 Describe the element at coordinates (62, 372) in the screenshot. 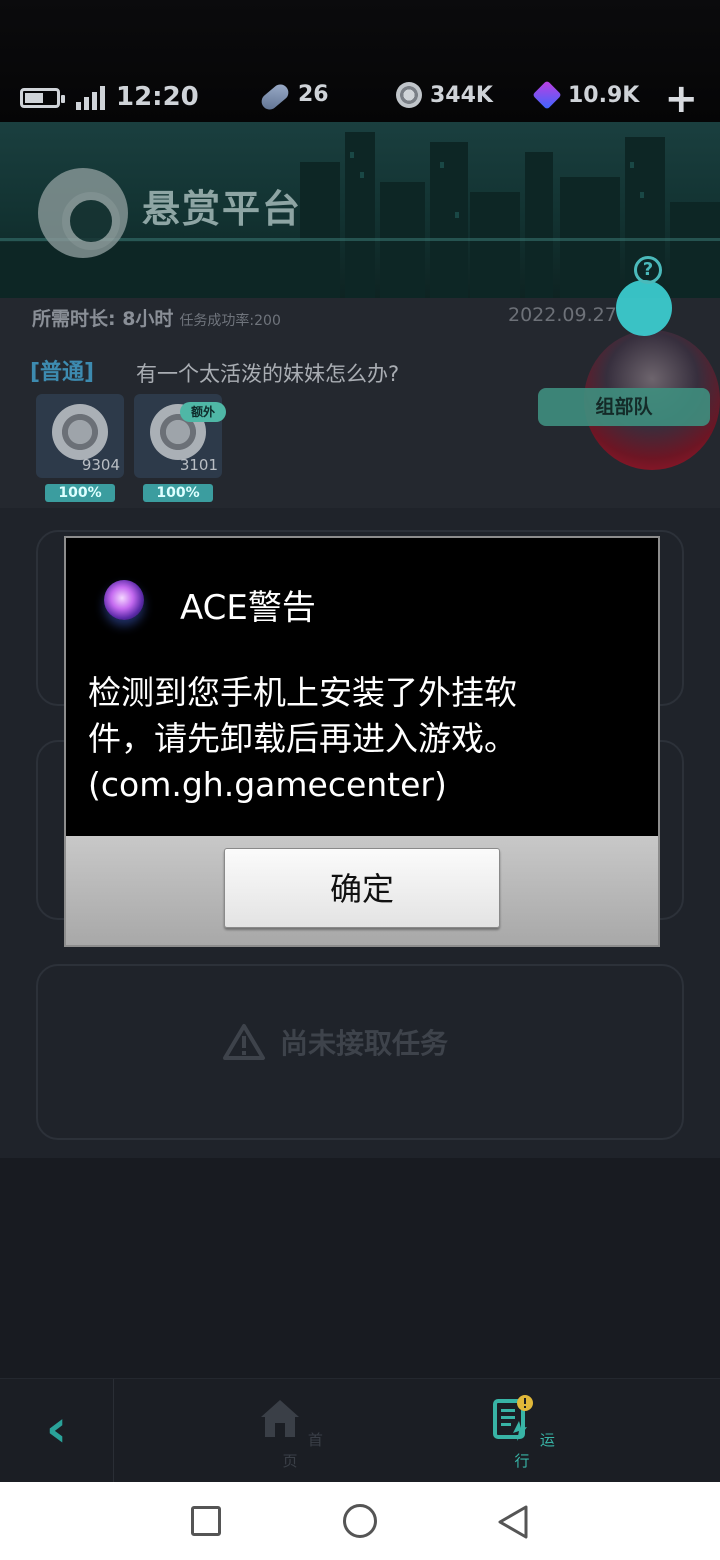

I see `task-category: [普通]` at that location.